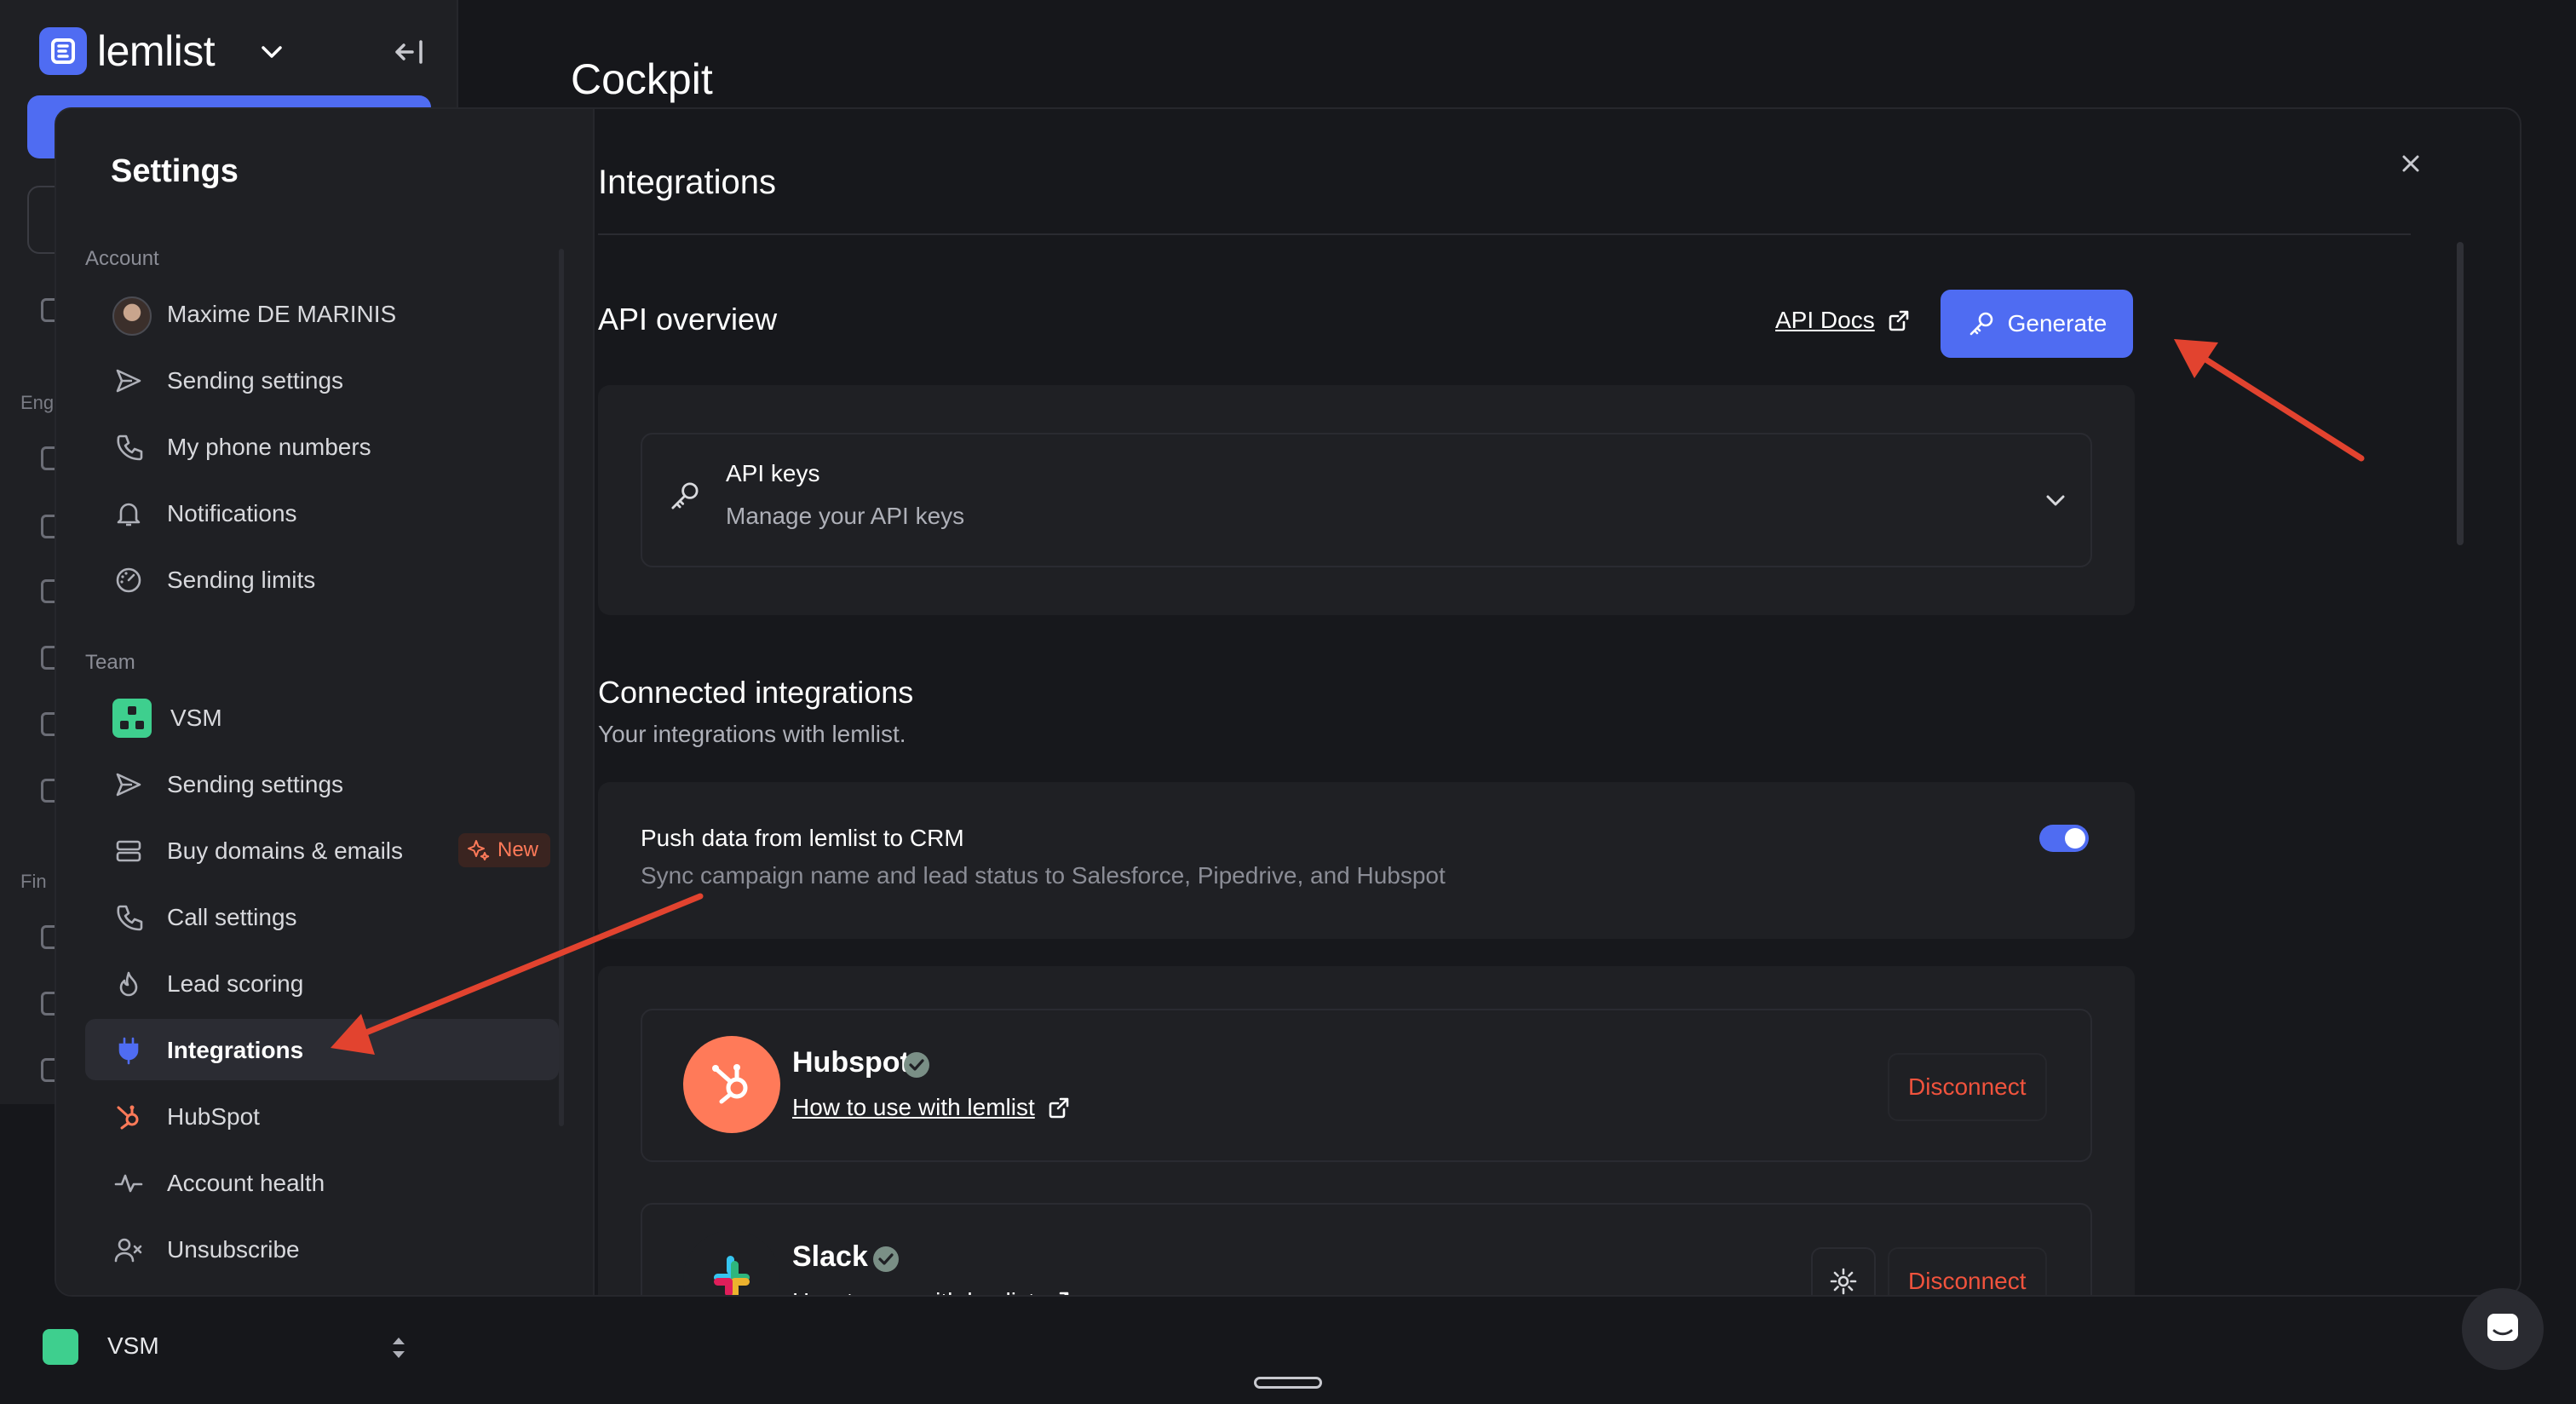  What do you see at coordinates (2460, 393) in the screenshot?
I see `content-scrollbar` at bounding box center [2460, 393].